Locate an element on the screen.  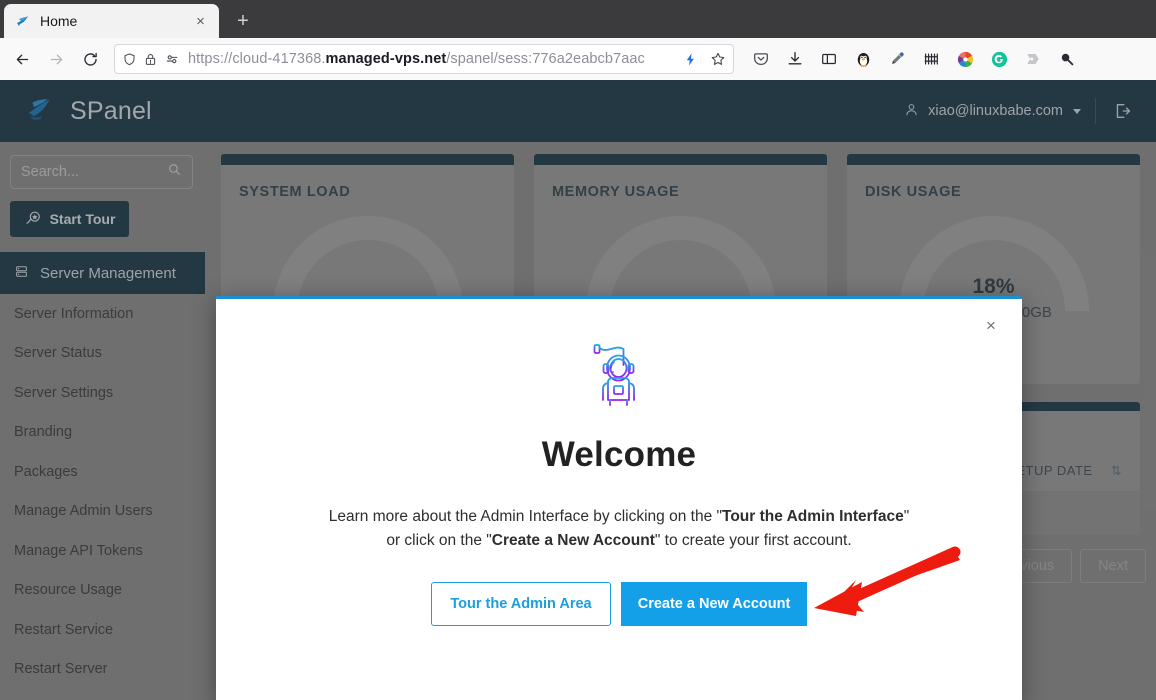
modal-line1-post: " is located at coordinates (906, 516).